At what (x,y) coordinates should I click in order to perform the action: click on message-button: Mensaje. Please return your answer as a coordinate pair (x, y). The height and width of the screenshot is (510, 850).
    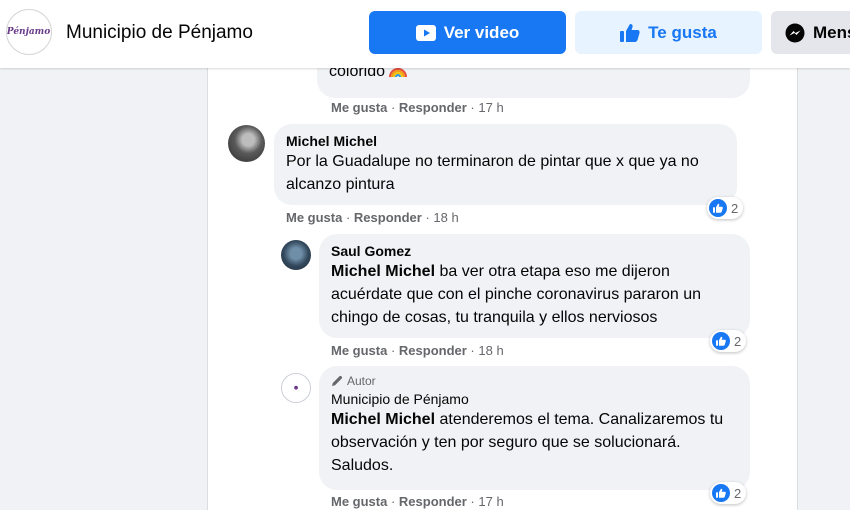
    Looking at the image, I should click on (810, 32).